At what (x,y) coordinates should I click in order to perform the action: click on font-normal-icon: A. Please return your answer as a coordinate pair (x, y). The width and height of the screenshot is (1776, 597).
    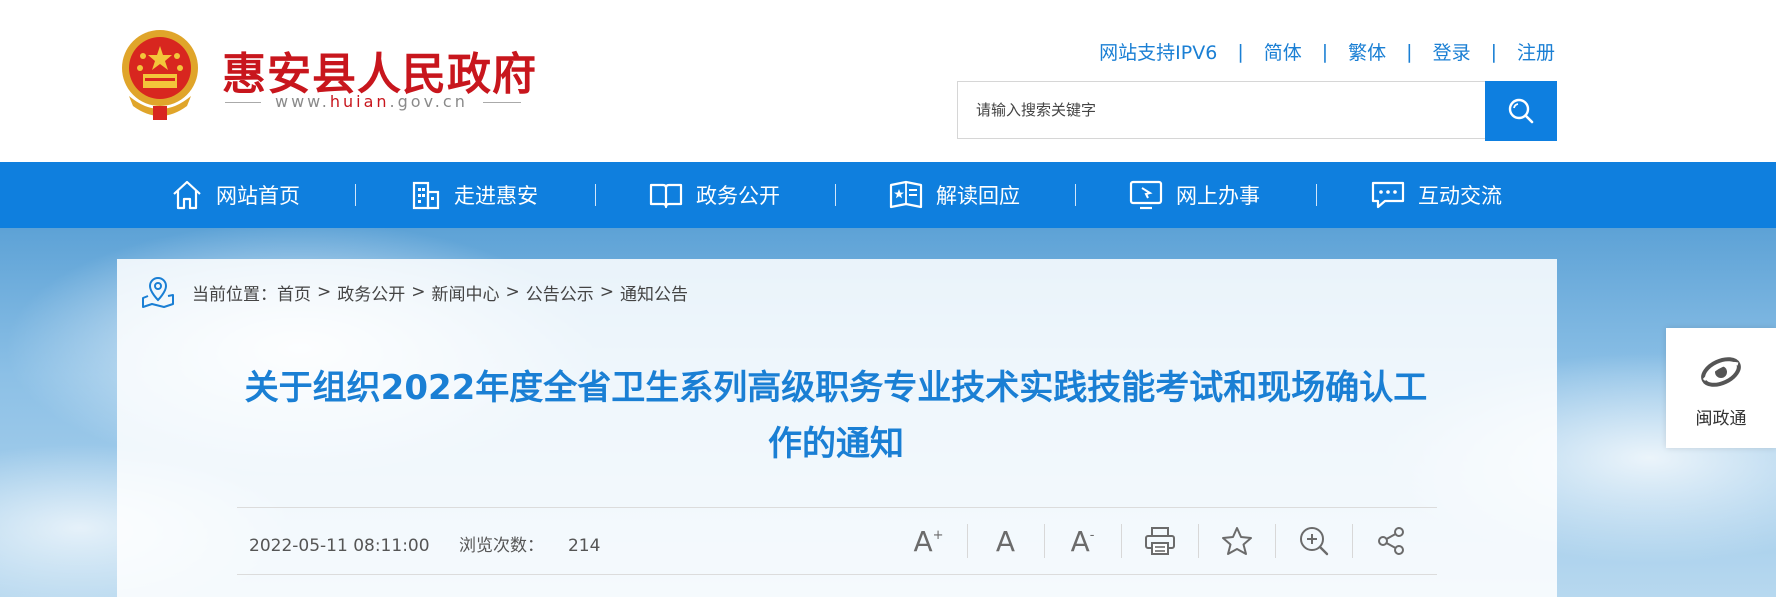
    Looking at the image, I should click on (1005, 541).